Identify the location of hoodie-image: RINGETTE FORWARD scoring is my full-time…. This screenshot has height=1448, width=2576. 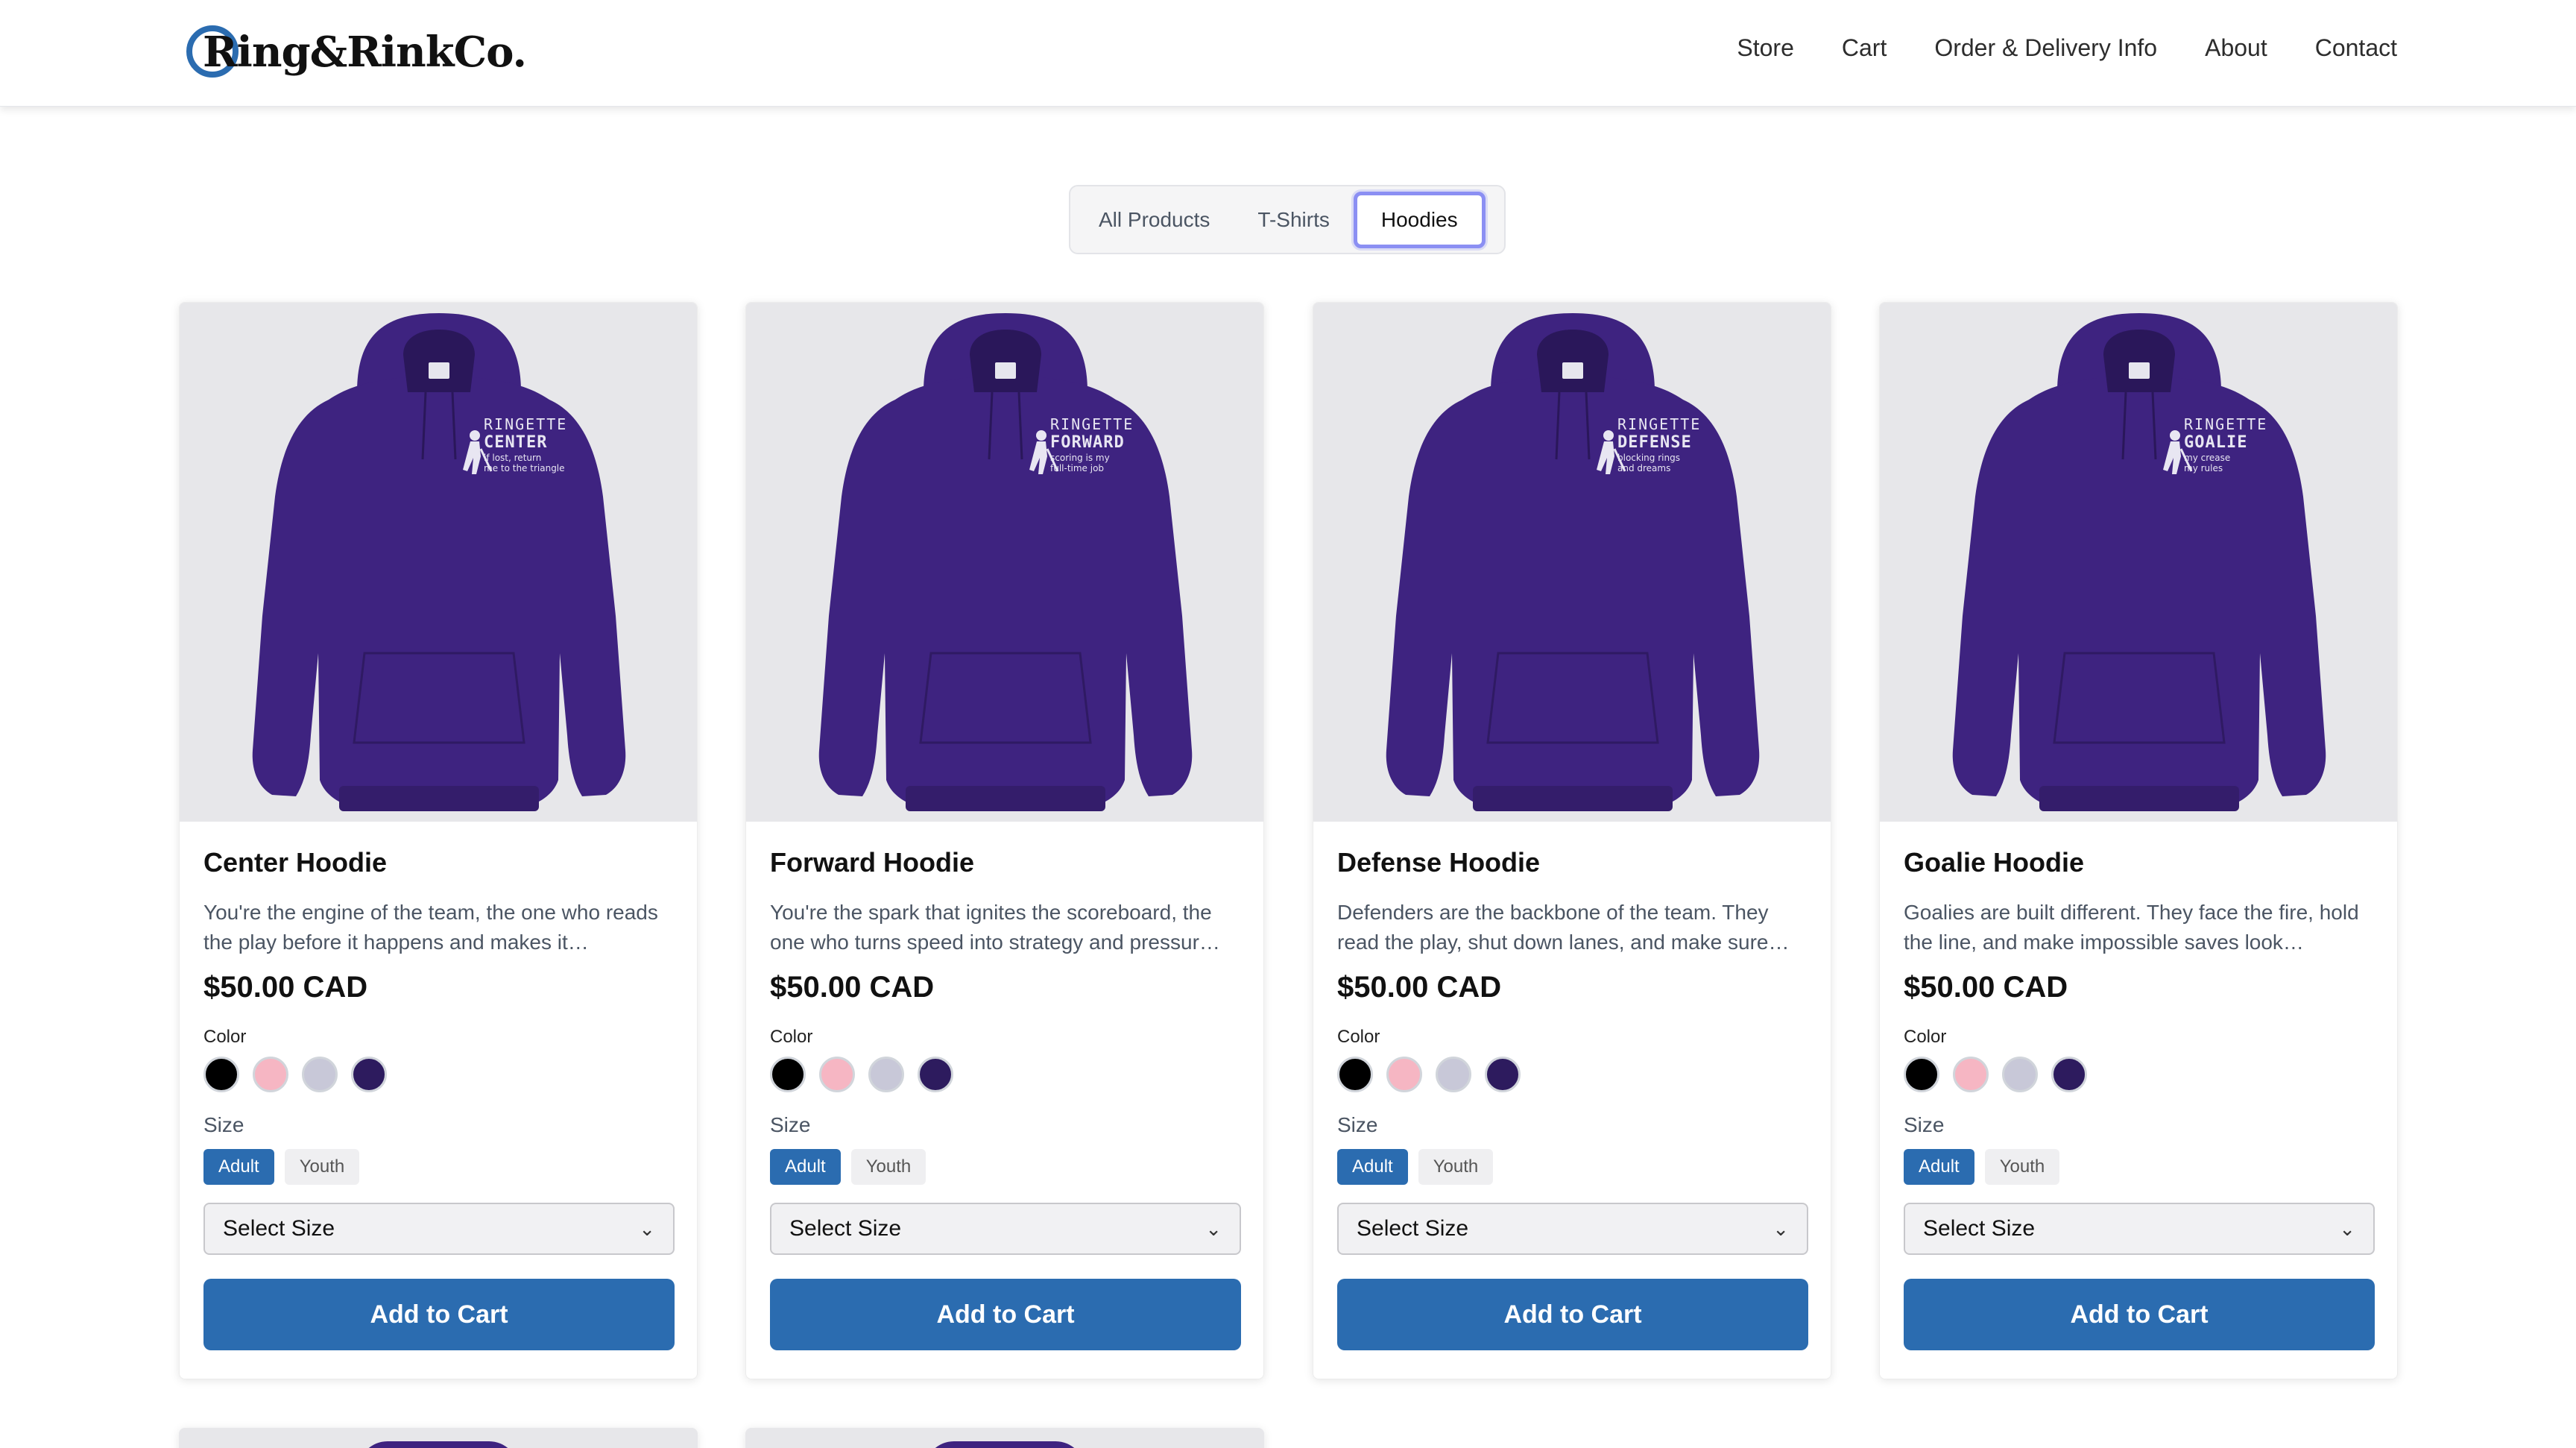
(1005, 562).